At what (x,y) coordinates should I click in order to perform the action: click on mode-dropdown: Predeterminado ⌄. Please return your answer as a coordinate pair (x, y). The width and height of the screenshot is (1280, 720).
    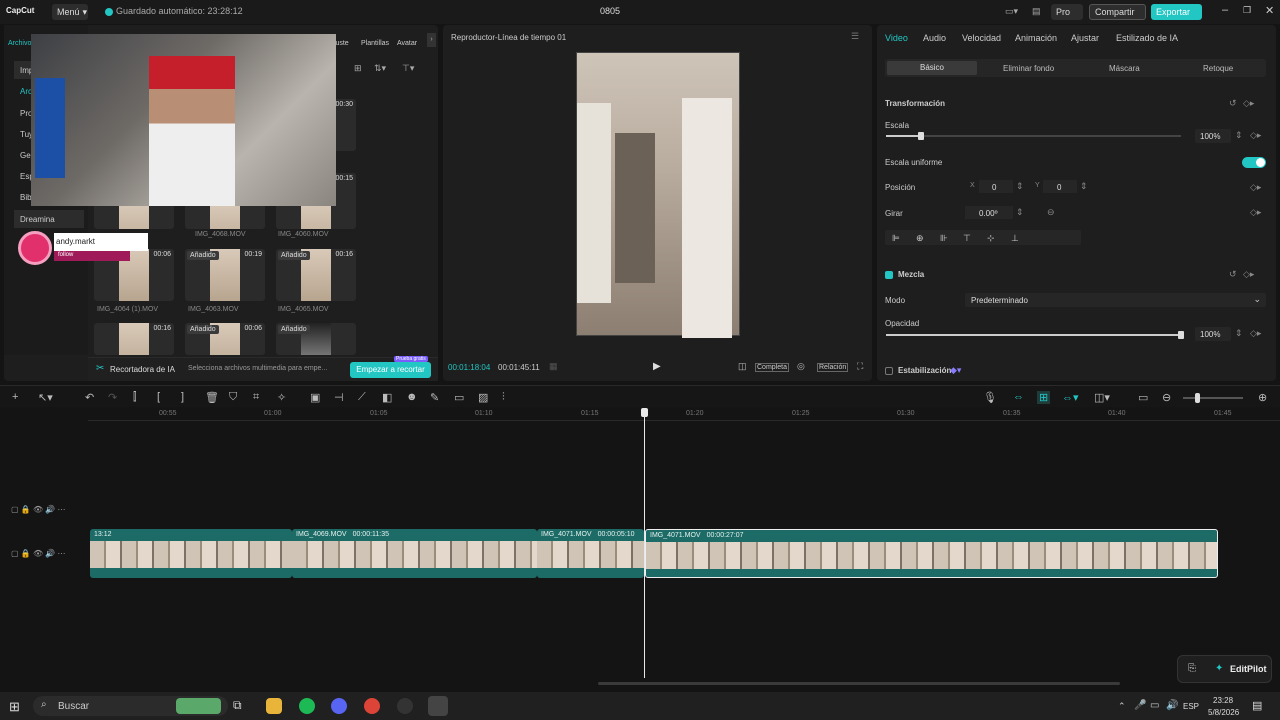
    Looking at the image, I should click on (1115, 300).